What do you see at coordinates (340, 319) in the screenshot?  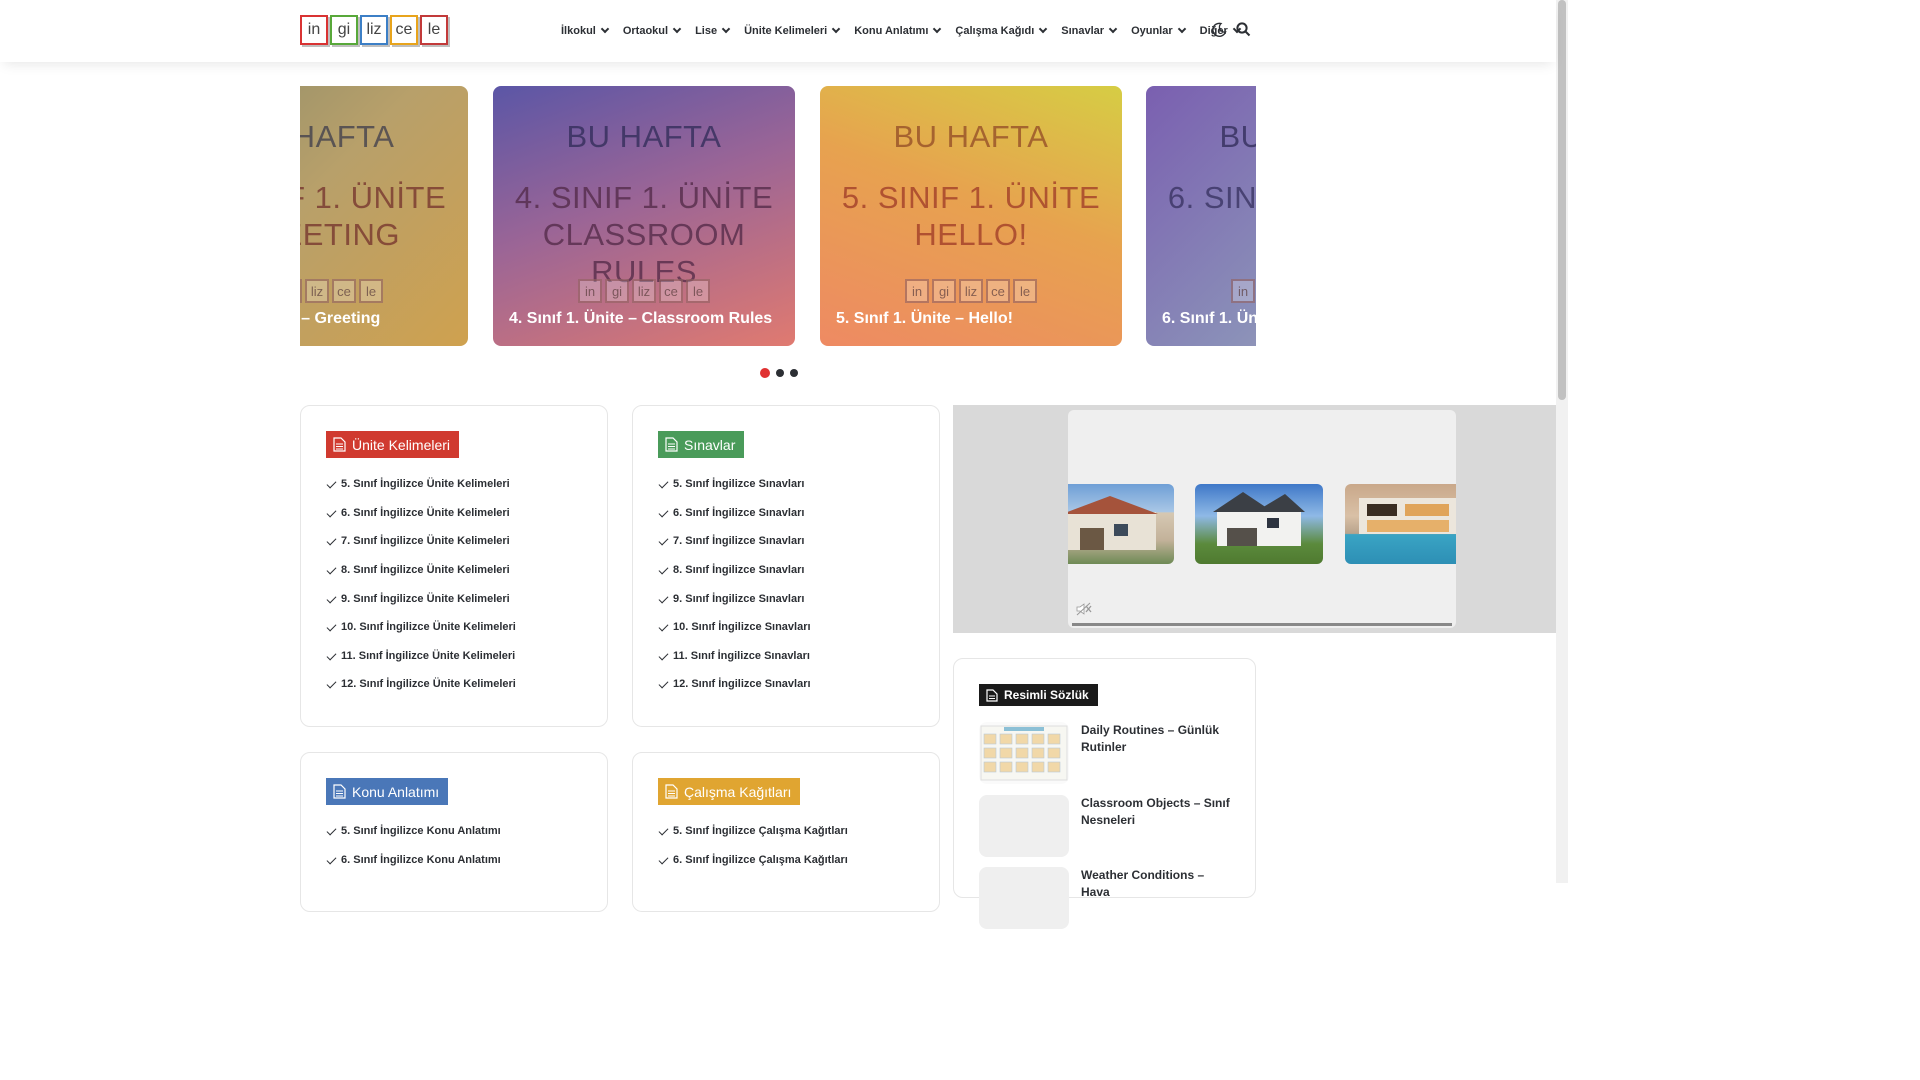 I see `slide-title: 3. Sınıf 1. Ünite – Greeting` at bounding box center [340, 319].